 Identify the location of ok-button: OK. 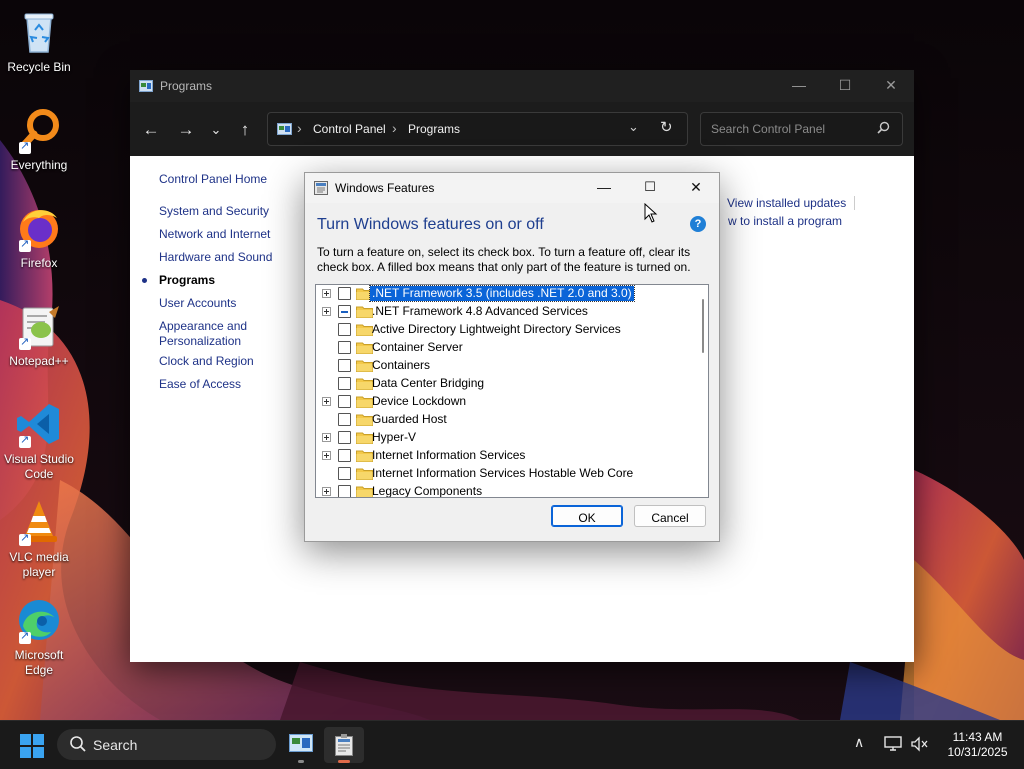
(587, 516).